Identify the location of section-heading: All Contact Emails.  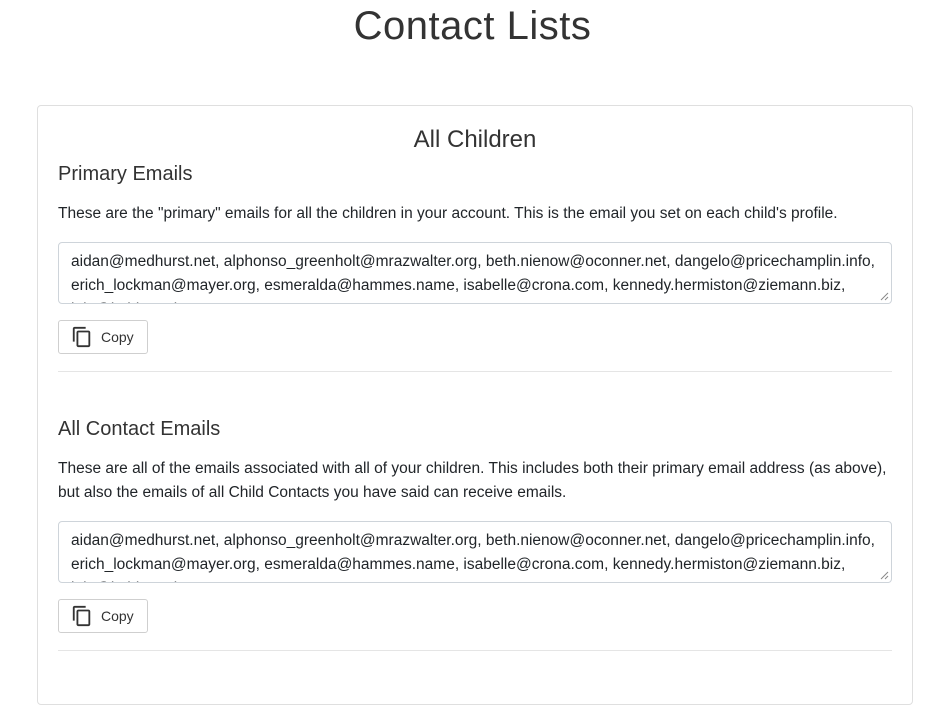
(139, 429).